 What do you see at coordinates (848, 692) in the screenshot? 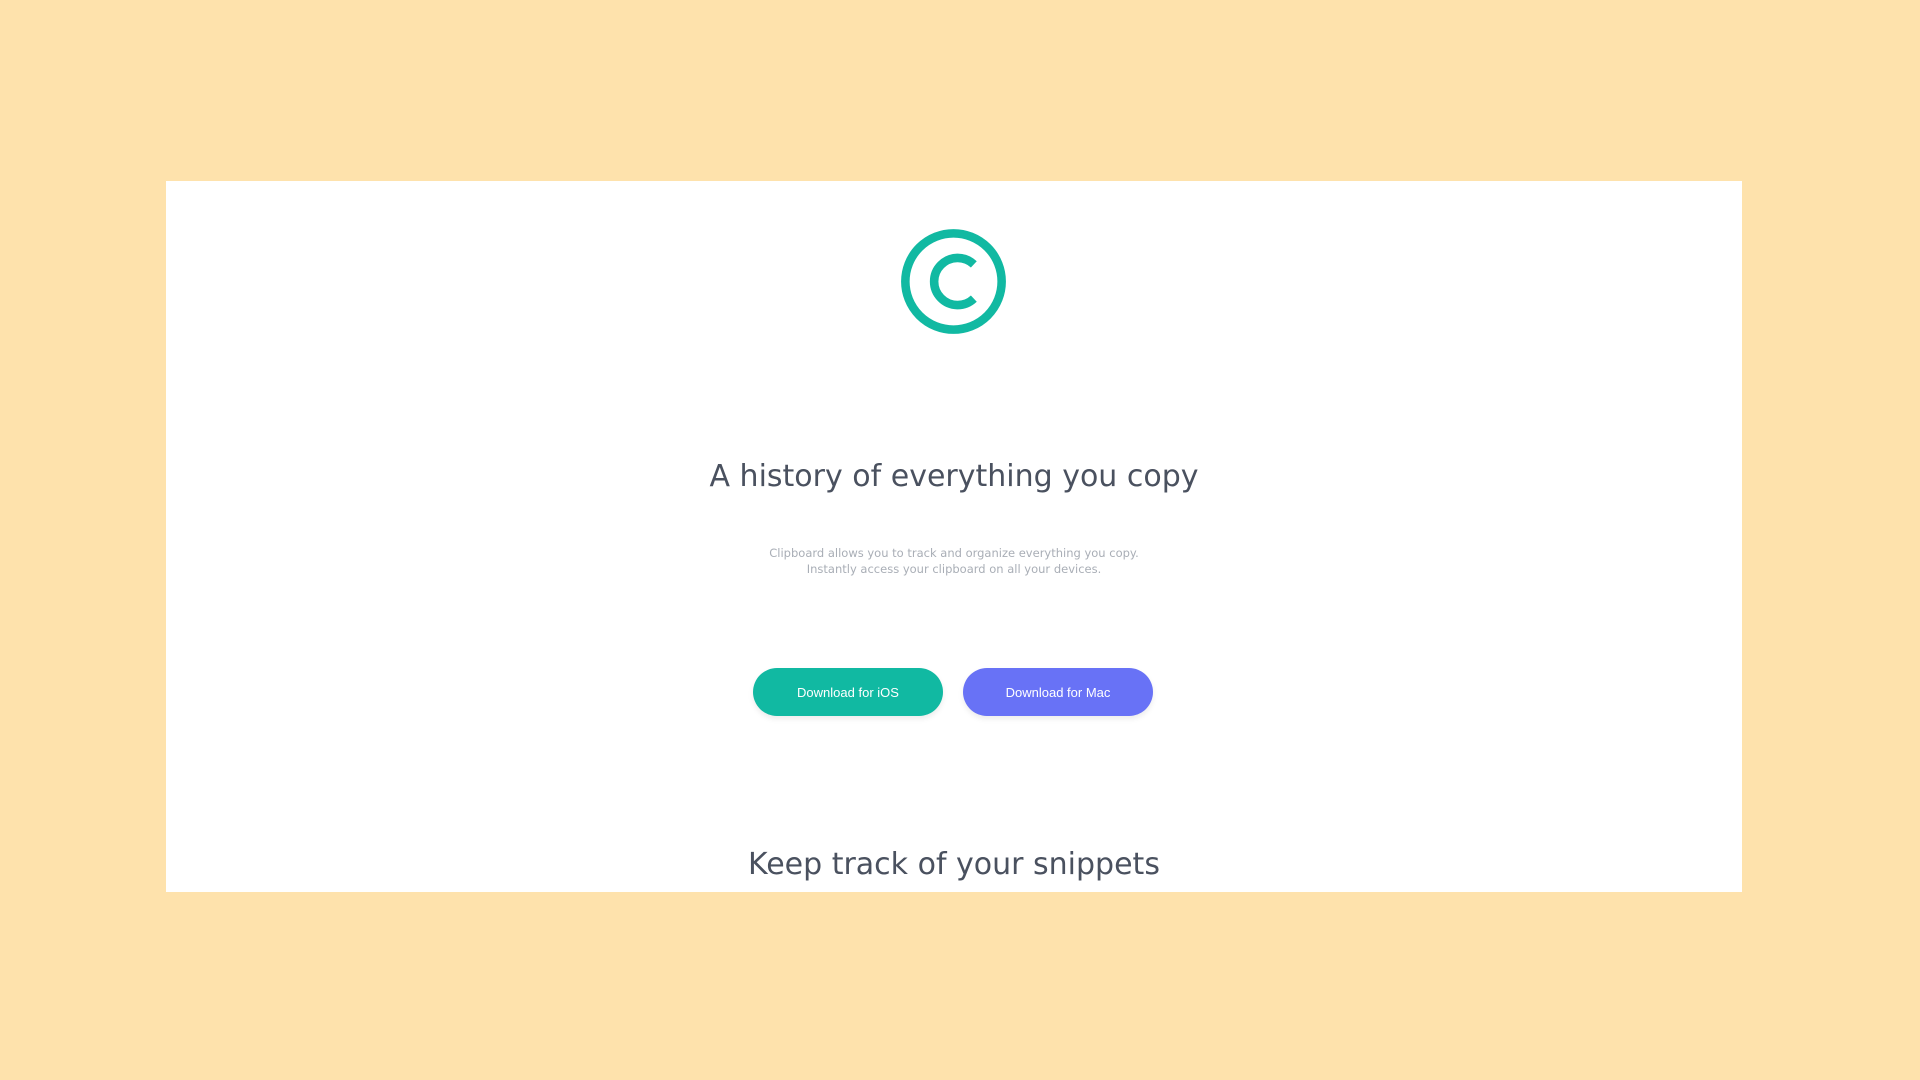
I see `download-ios-button: Download for iOS` at bounding box center [848, 692].